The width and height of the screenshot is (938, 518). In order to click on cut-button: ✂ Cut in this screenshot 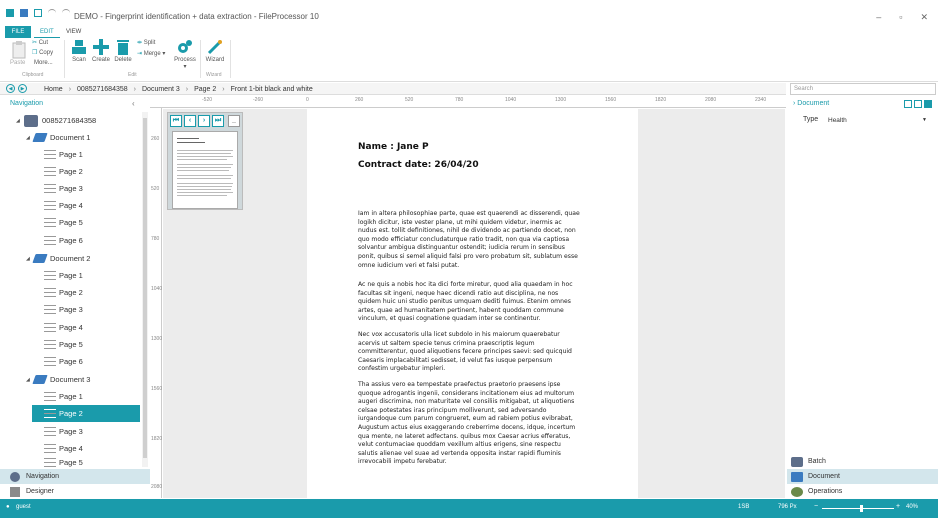, I will do `click(40, 42)`.